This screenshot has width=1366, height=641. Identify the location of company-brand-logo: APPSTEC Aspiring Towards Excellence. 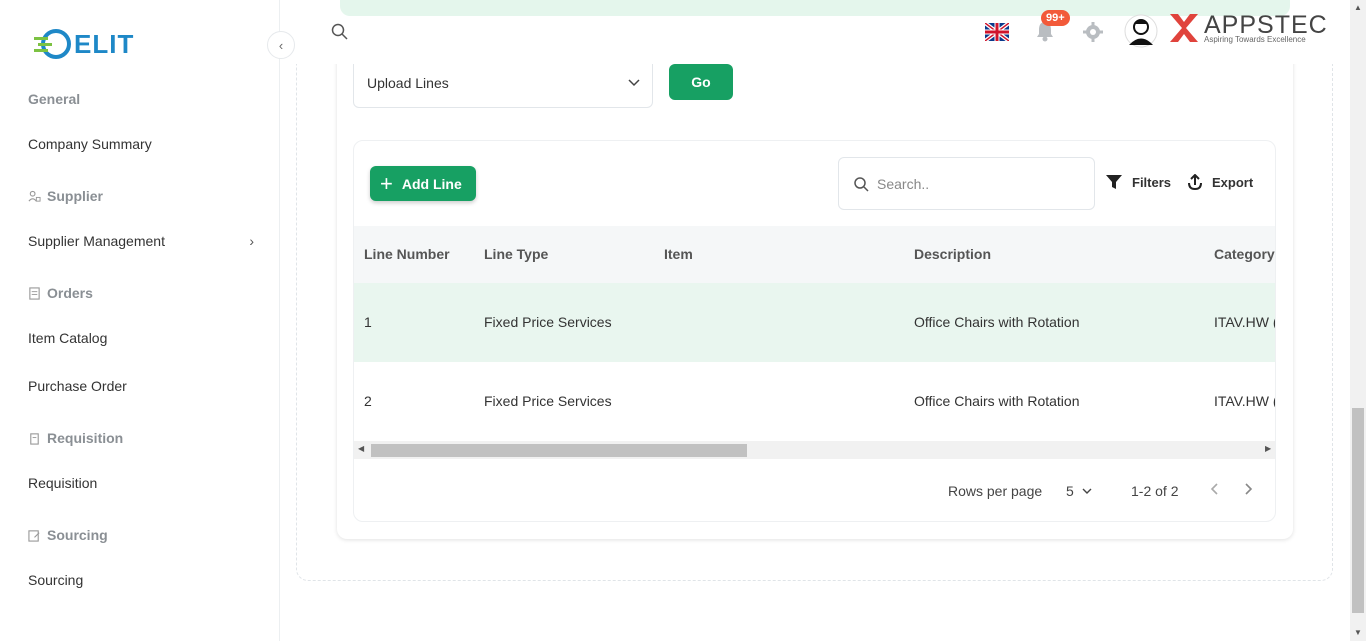
(1248, 28).